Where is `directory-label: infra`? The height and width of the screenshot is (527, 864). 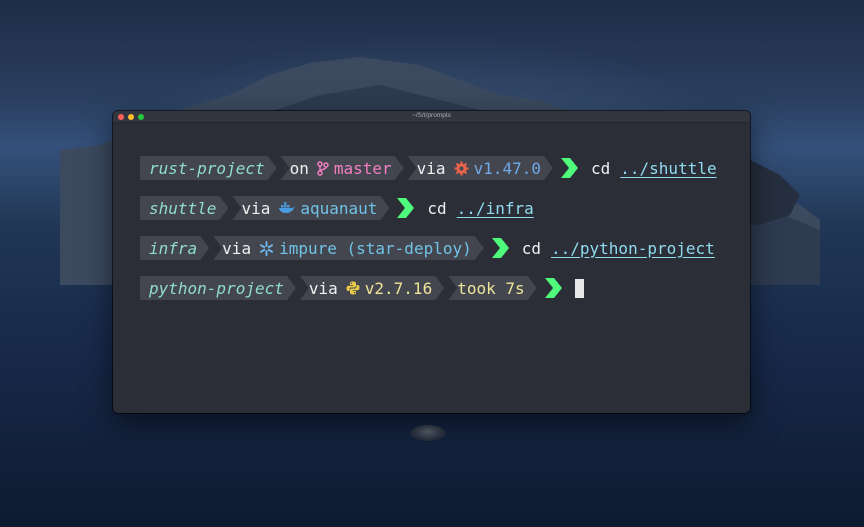
directory-label: infra is located at coordinates (173, 248).